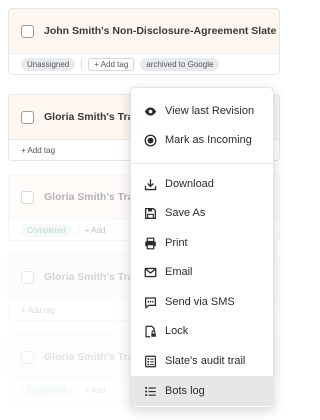  What do you see at coordinates (185, 391) in the screenshot?
I see `menu-item-label: Bots log` at bounding box center [185, 391].